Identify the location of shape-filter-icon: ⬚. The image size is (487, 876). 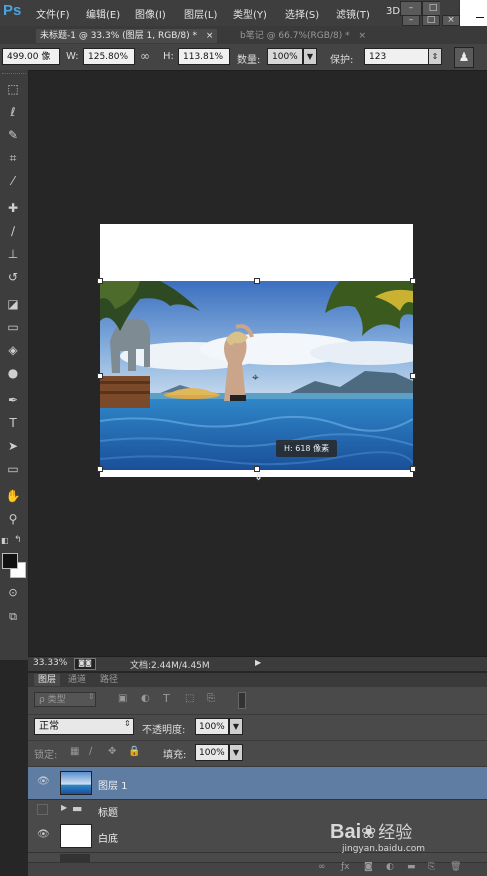
(189, 698).